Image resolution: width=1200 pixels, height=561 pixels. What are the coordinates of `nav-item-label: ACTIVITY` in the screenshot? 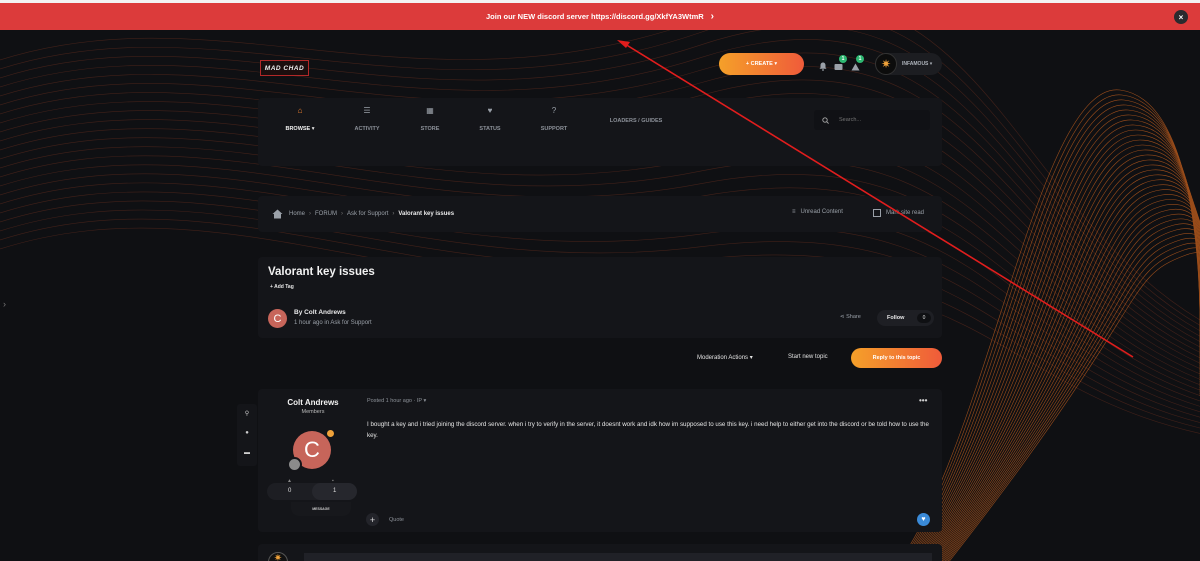 It's located at (367, 129).